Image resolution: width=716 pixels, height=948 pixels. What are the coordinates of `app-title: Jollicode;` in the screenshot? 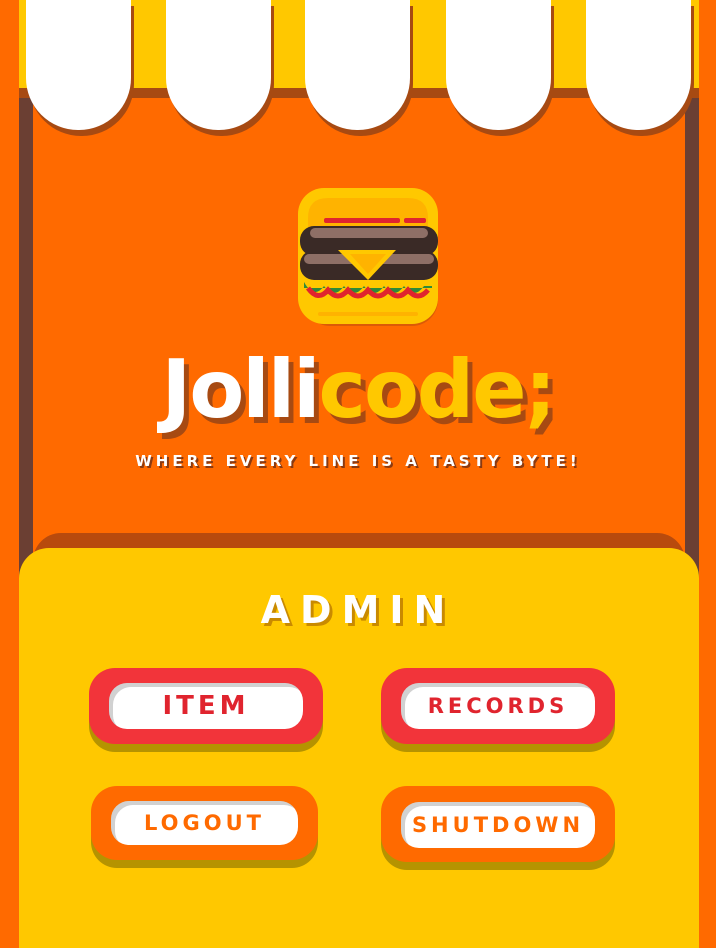 It's located at (358, 390).